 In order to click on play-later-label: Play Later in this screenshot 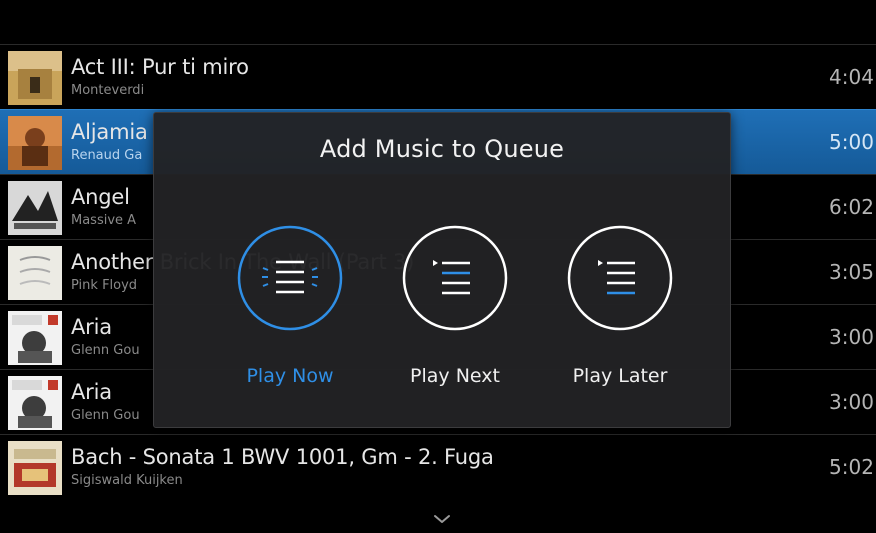, I will do `click(620, 376)`.